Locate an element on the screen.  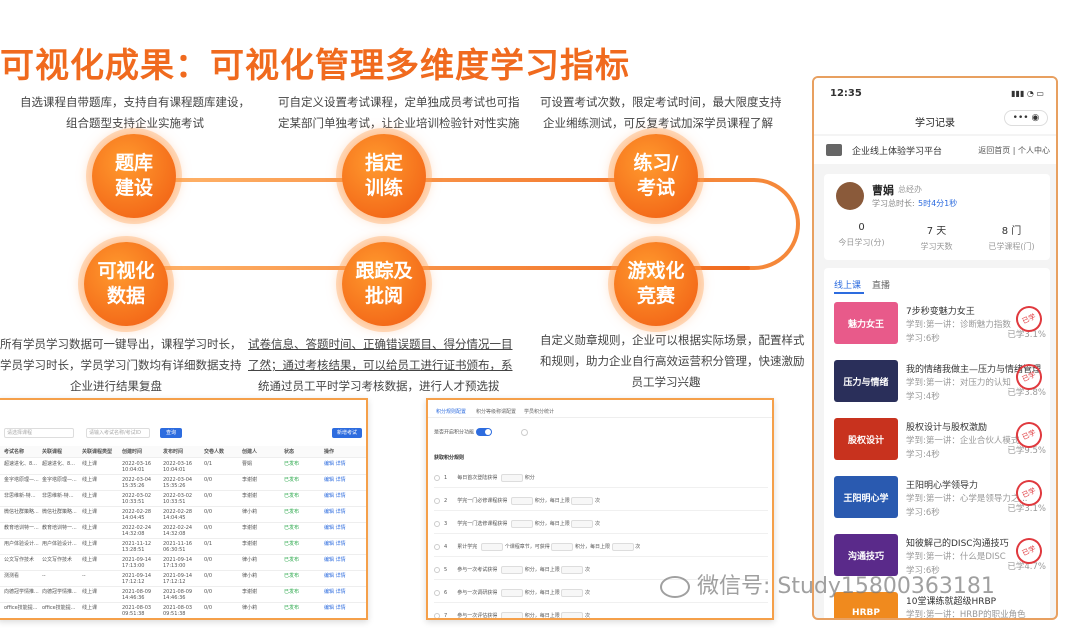
table-cell: 0/0 is located at coordinates (208, 560).